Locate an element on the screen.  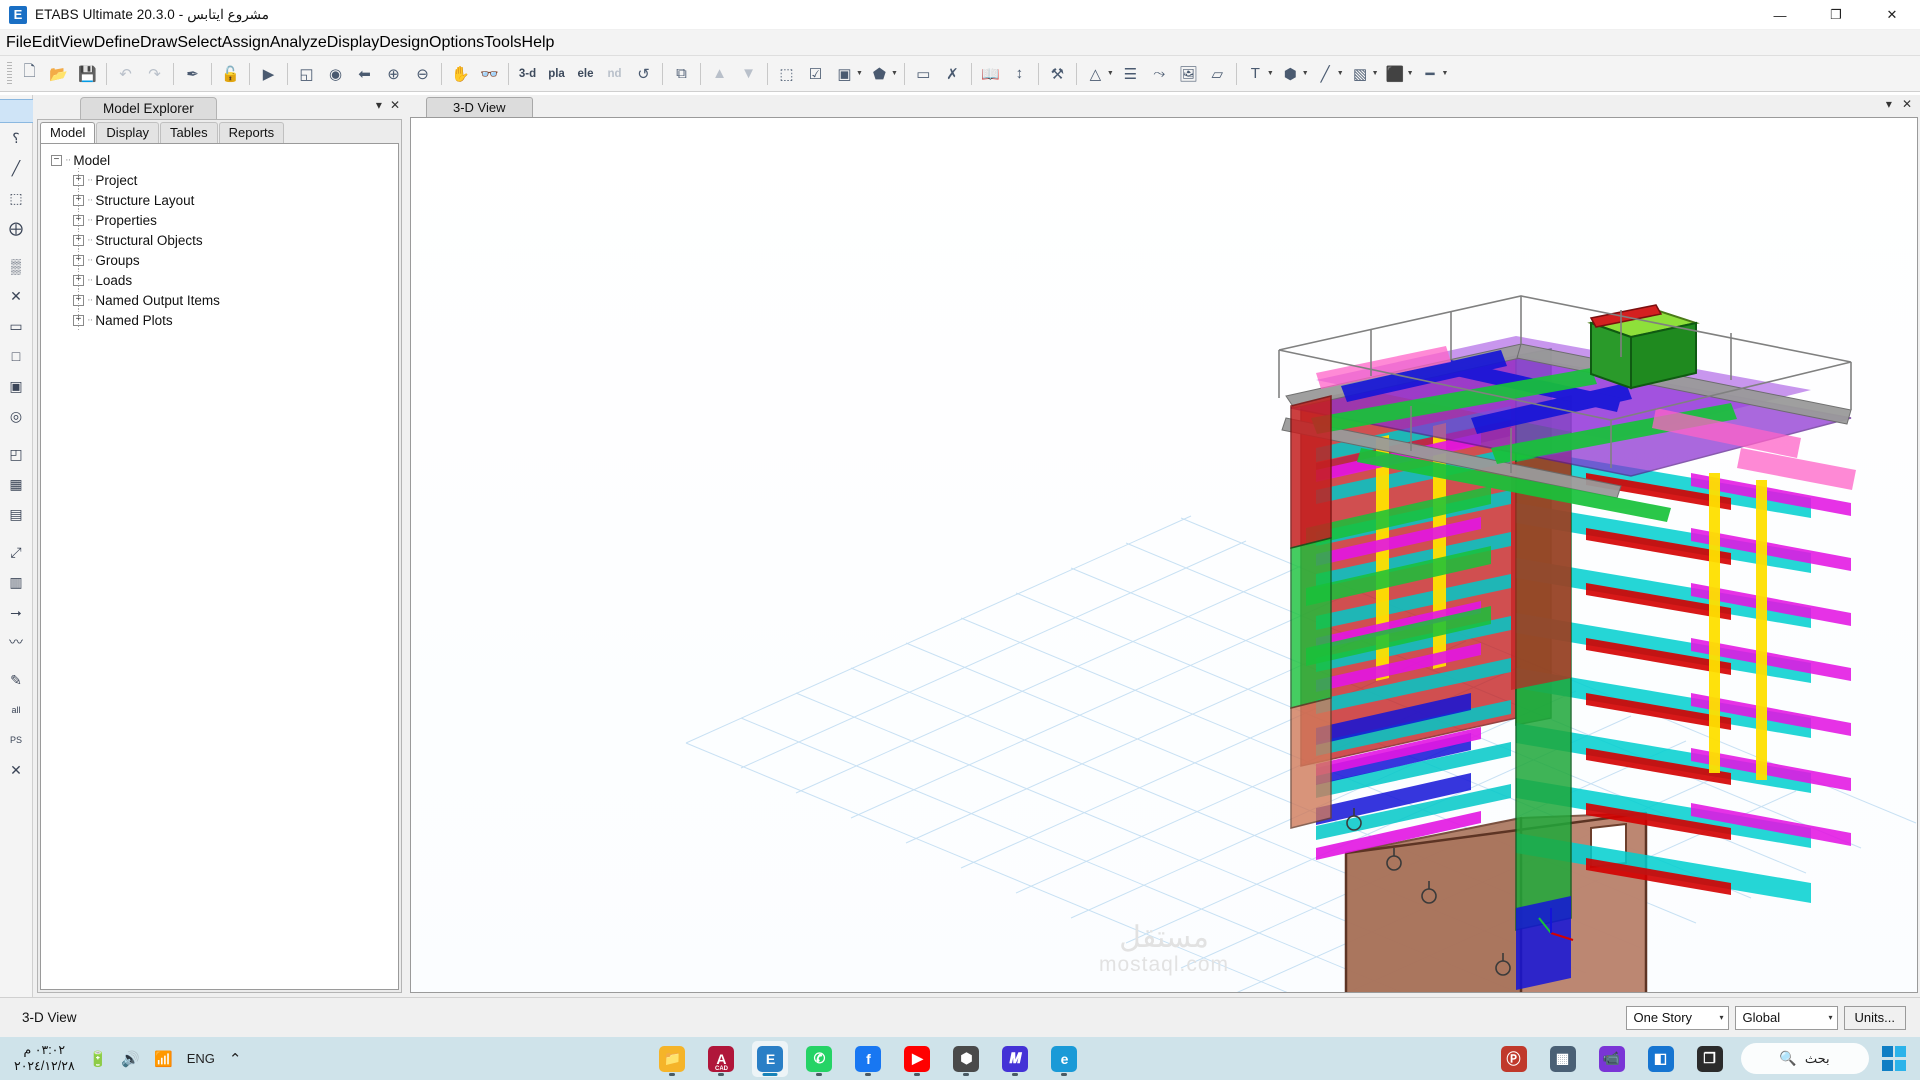
save-model-icon: 💾 is located at coordinates (87, 74).